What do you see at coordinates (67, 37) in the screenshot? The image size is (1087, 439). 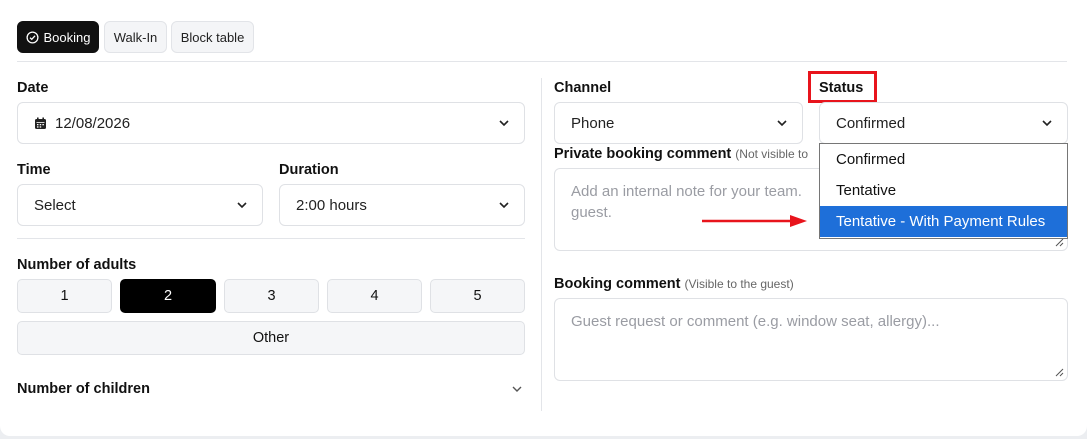 I see `tab-booking-label: Booking` at bounding box center [67, 37].